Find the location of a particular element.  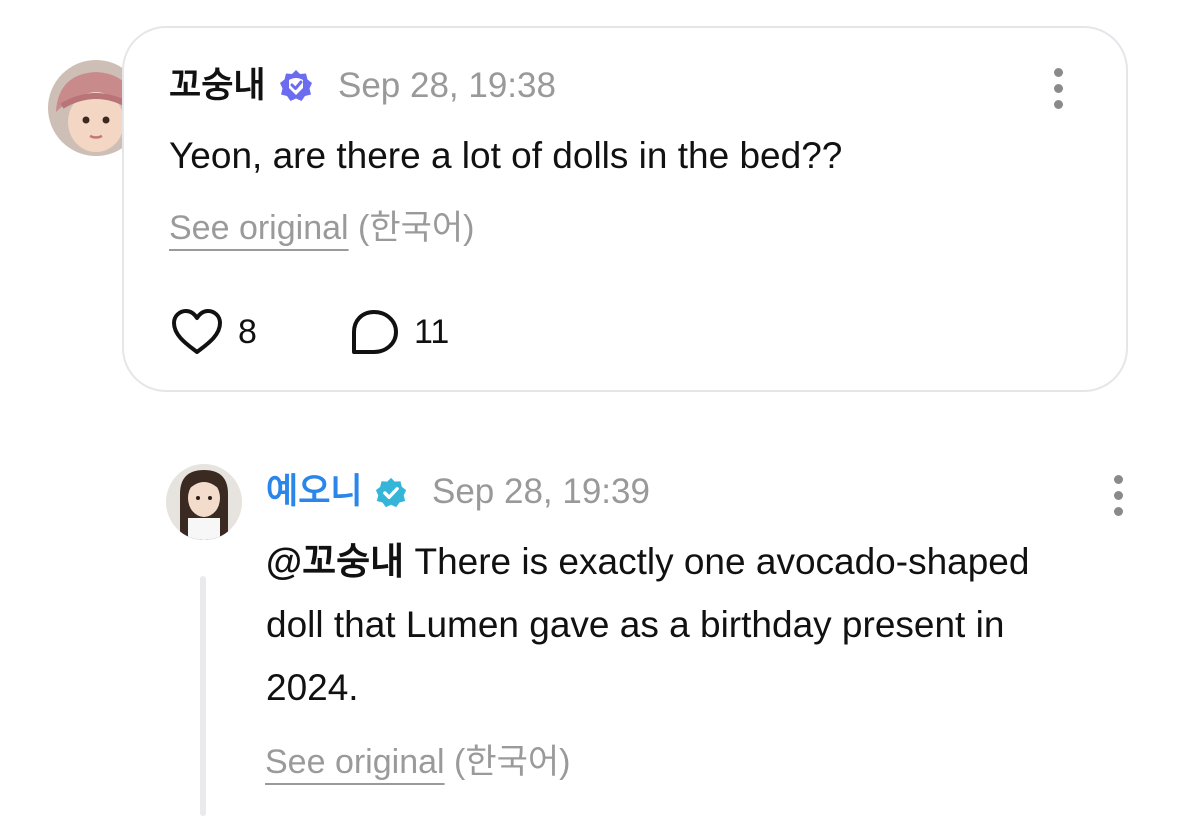

comment-see-original: See original (한국어) is located at coordinates (322, 228).